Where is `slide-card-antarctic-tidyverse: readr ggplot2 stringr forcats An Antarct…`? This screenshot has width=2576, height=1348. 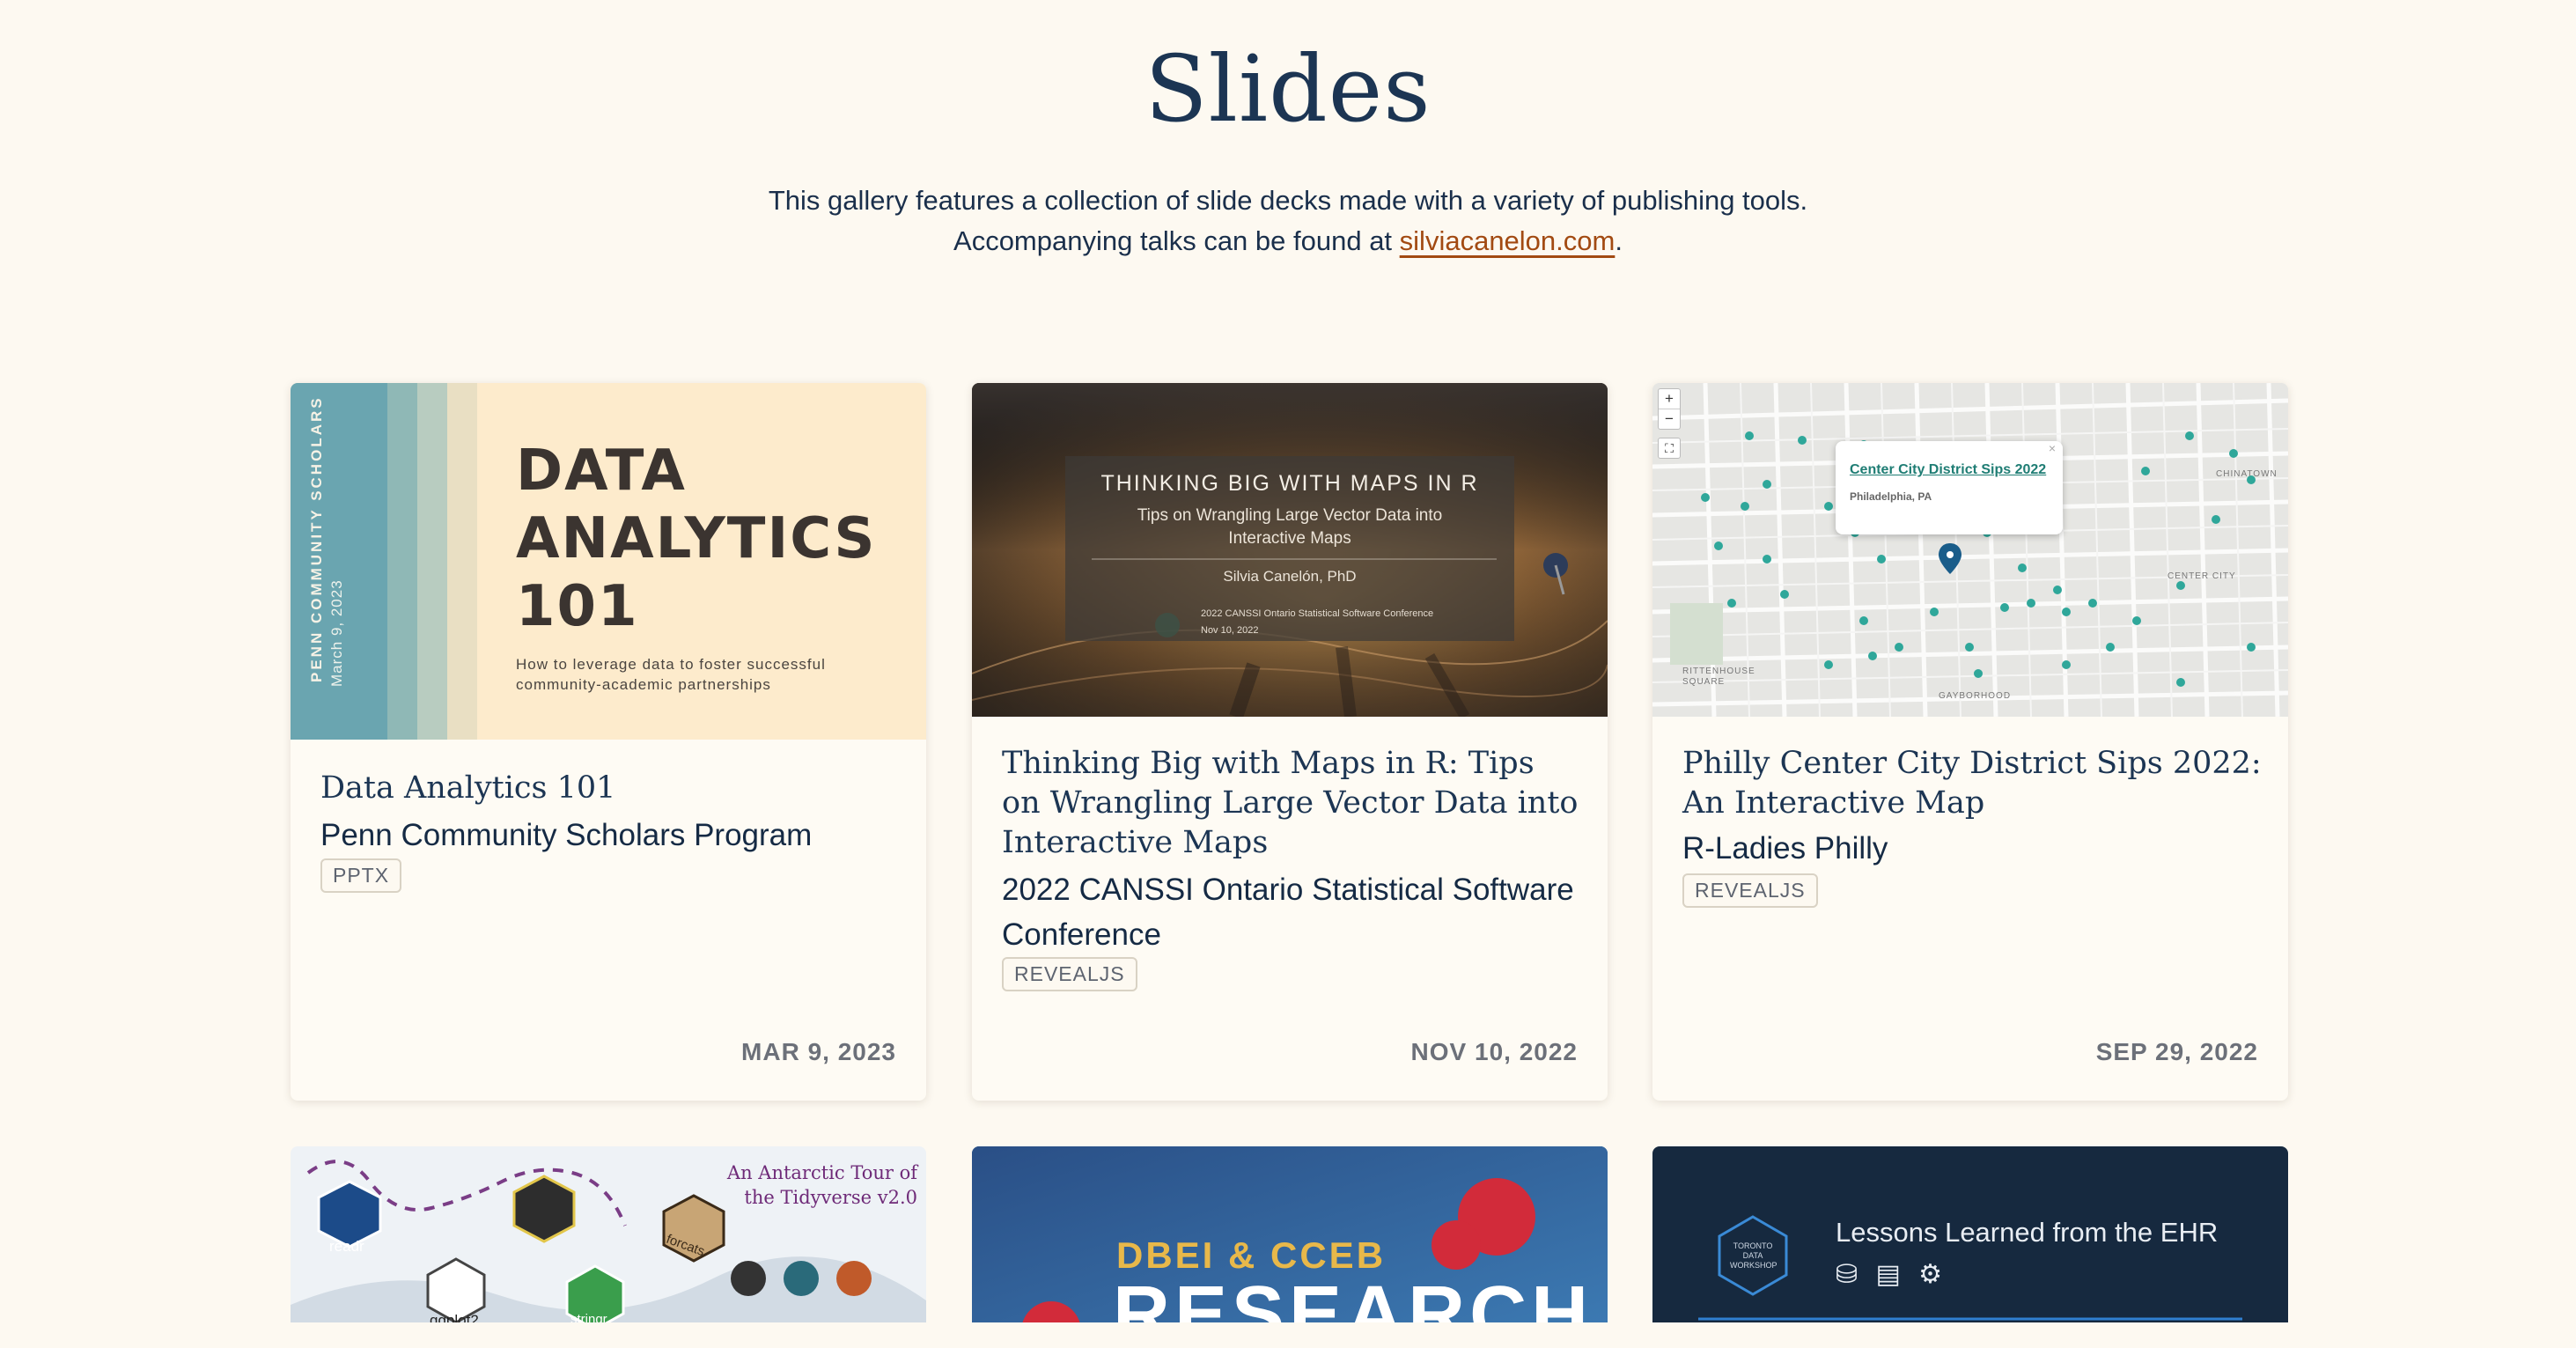 slide-card-antarctic-tidyverse: readr ggplot2 stringr forcats An Antarct… is located at coordinates (608, 1234).